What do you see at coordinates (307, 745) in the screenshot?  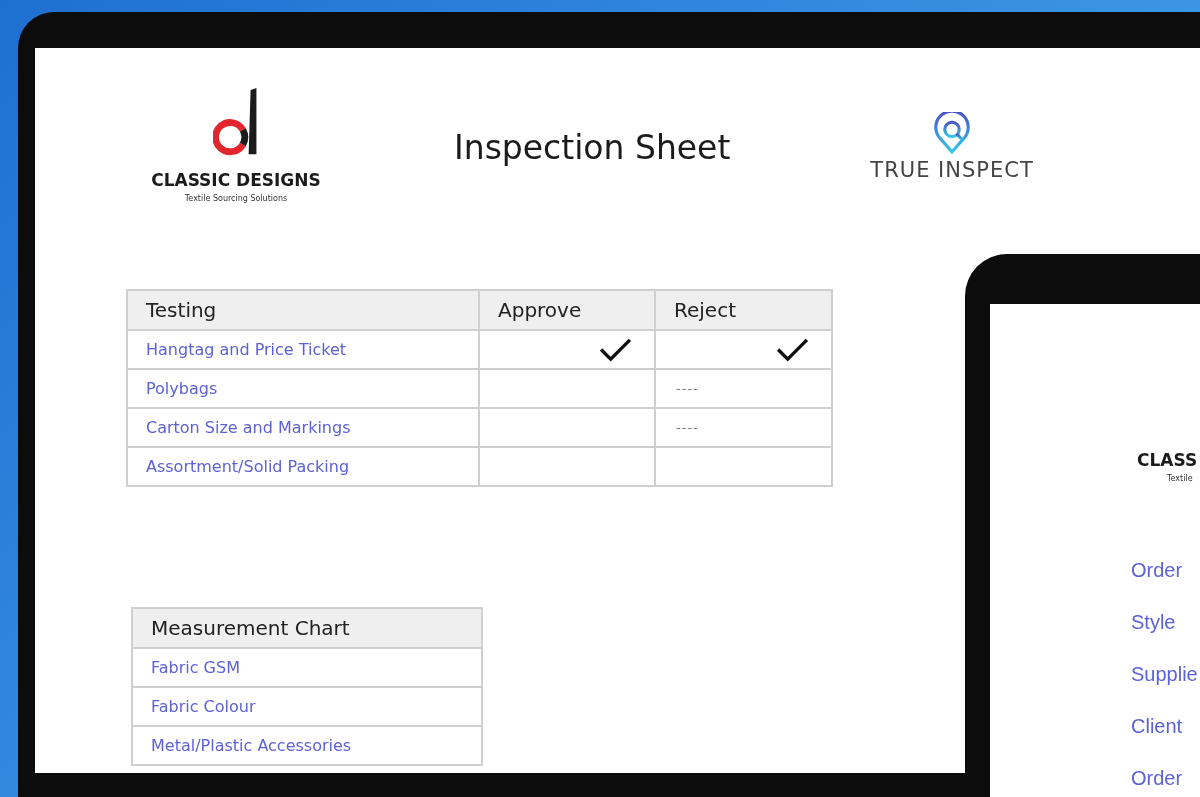 I see `table-cell: Metal/Plastic Accessories` at bounding box center [307, 745].